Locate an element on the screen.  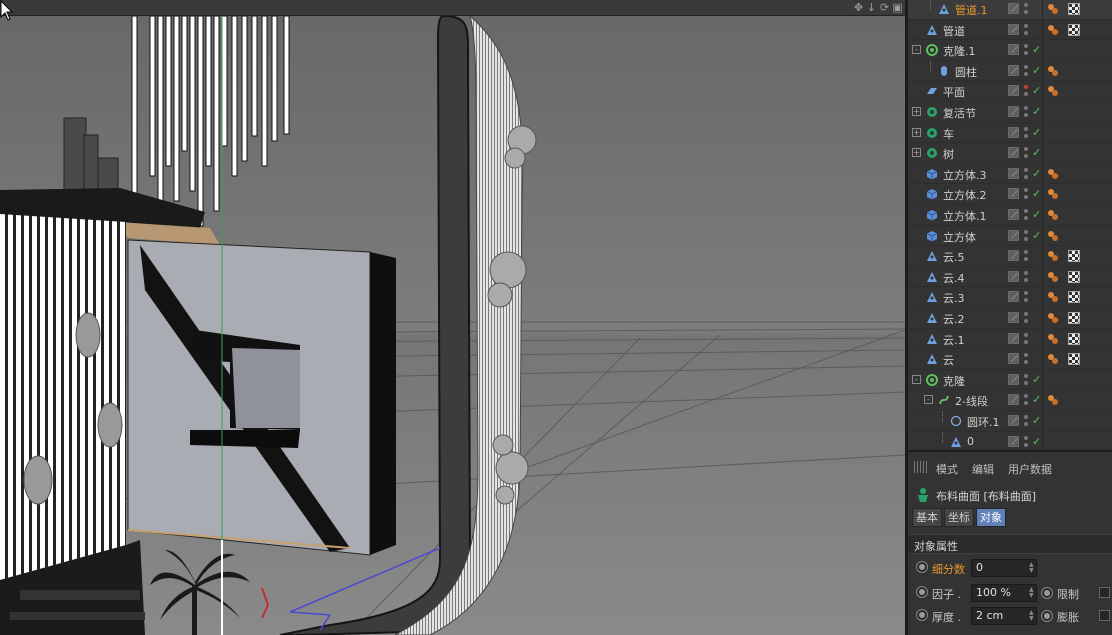
object-row: 0 ✓ is located at coordinates (1010, 440).